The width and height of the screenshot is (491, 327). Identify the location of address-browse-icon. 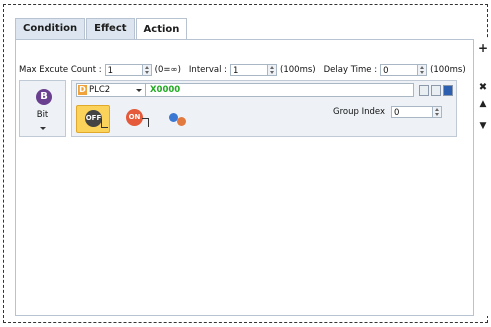
(436, 90).